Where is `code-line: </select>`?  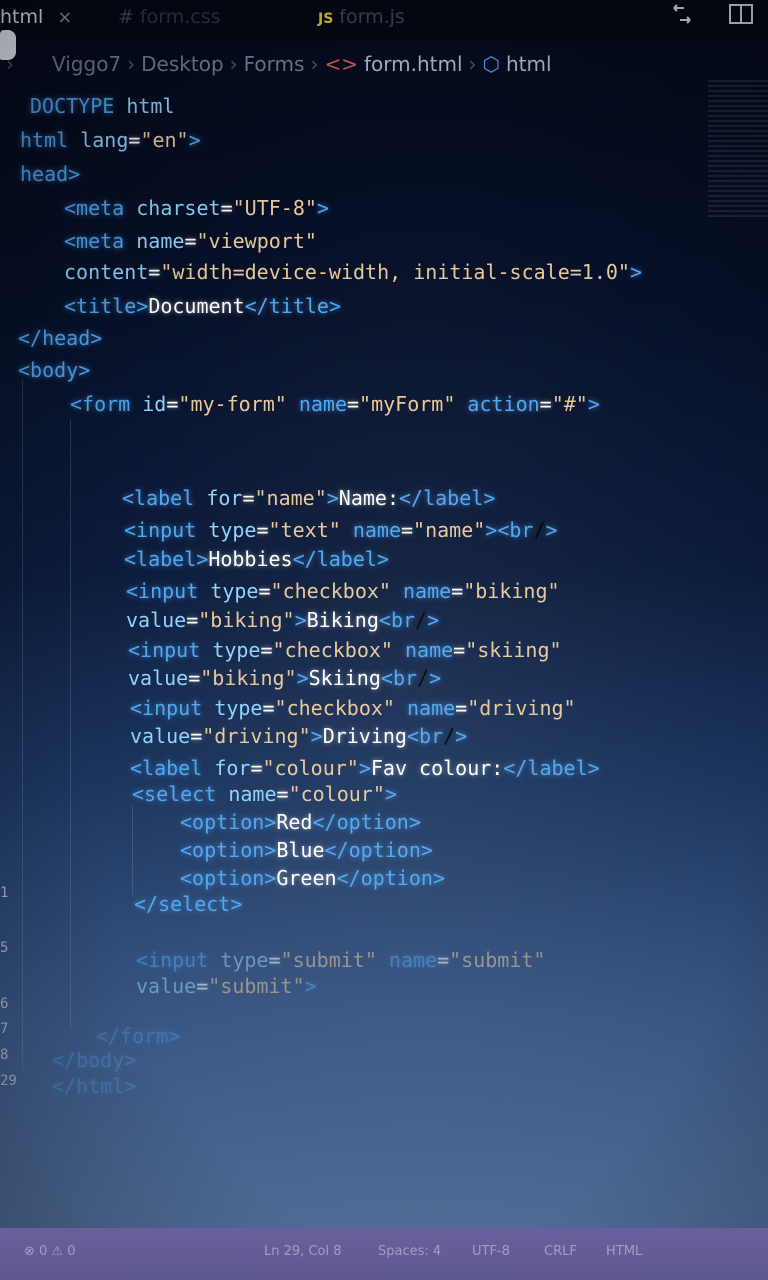 code-line: </select> is located at coordinates (188, 904).